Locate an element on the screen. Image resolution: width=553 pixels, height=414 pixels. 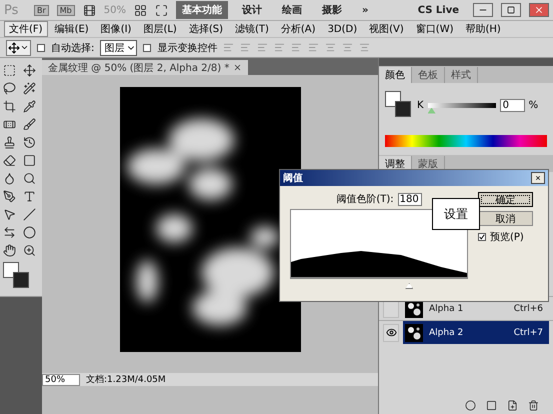
maximize-button is located at coordinates (511, 10).